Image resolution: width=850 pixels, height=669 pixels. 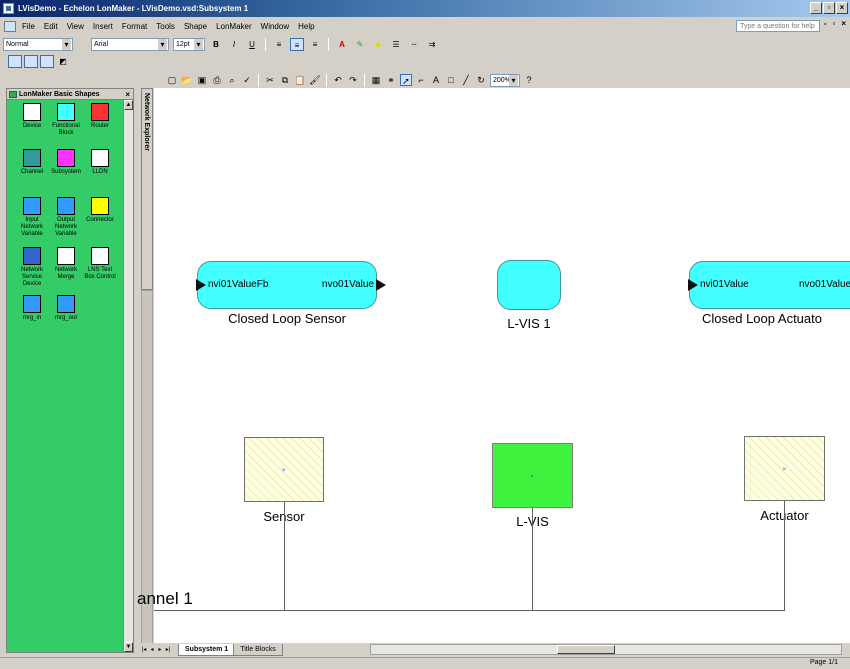 I want to click on stencil-shape: mrg_out, so click(x=66, y=308).